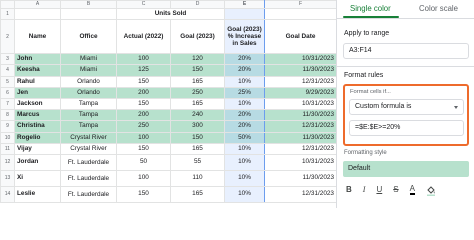 The height and width of the screenshot is (240, 474). Describe the element at coordinates (143, 37) in the screenshot. I see `header-cell-actual: Actual (2022)` at that location.